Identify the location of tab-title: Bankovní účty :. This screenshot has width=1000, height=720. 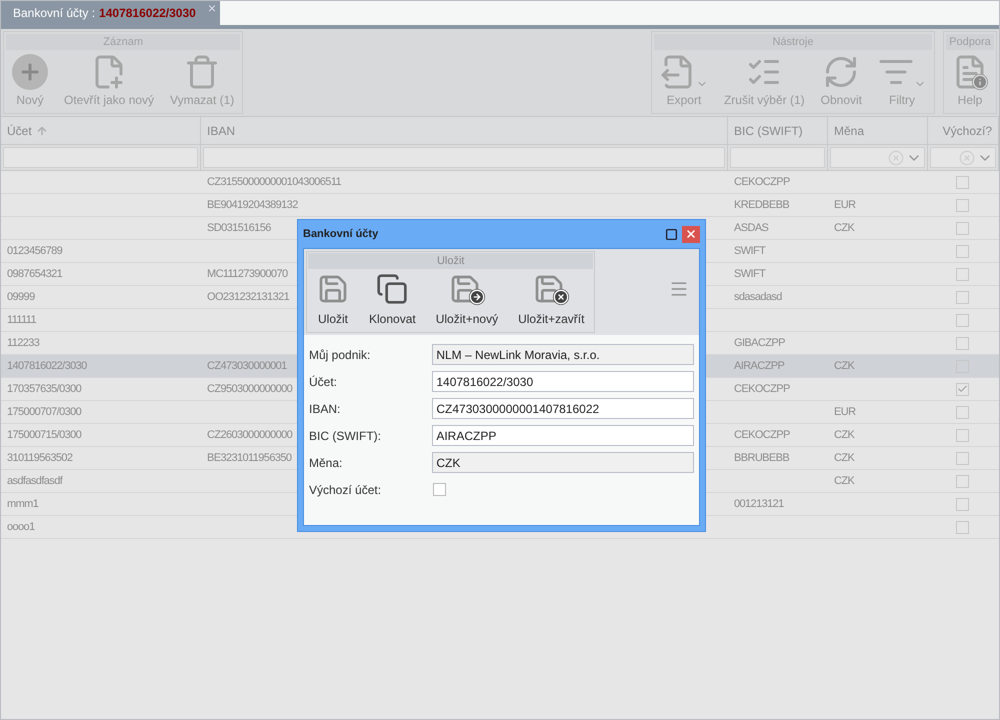
(54, 13).